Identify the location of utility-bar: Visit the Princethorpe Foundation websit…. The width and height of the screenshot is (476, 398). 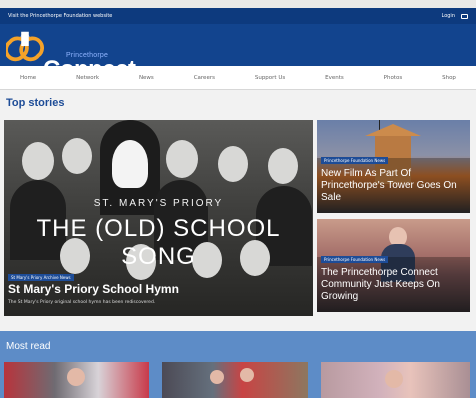
(238, 16).